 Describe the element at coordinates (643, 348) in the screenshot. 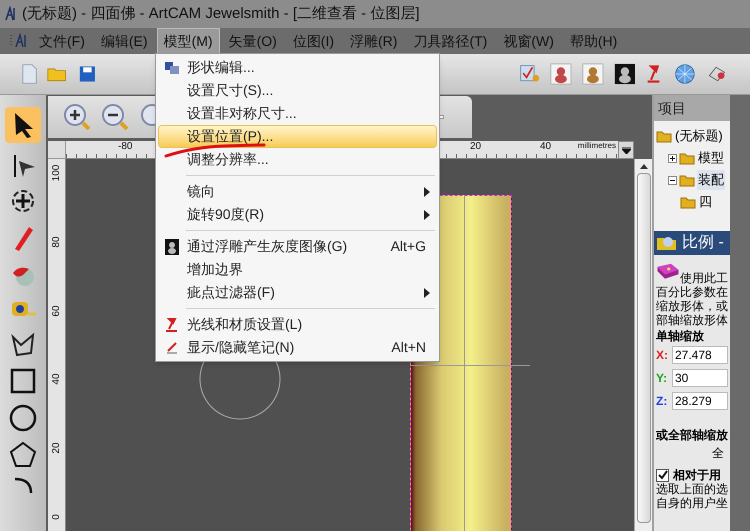

I see `scroll-thumb` at that location.